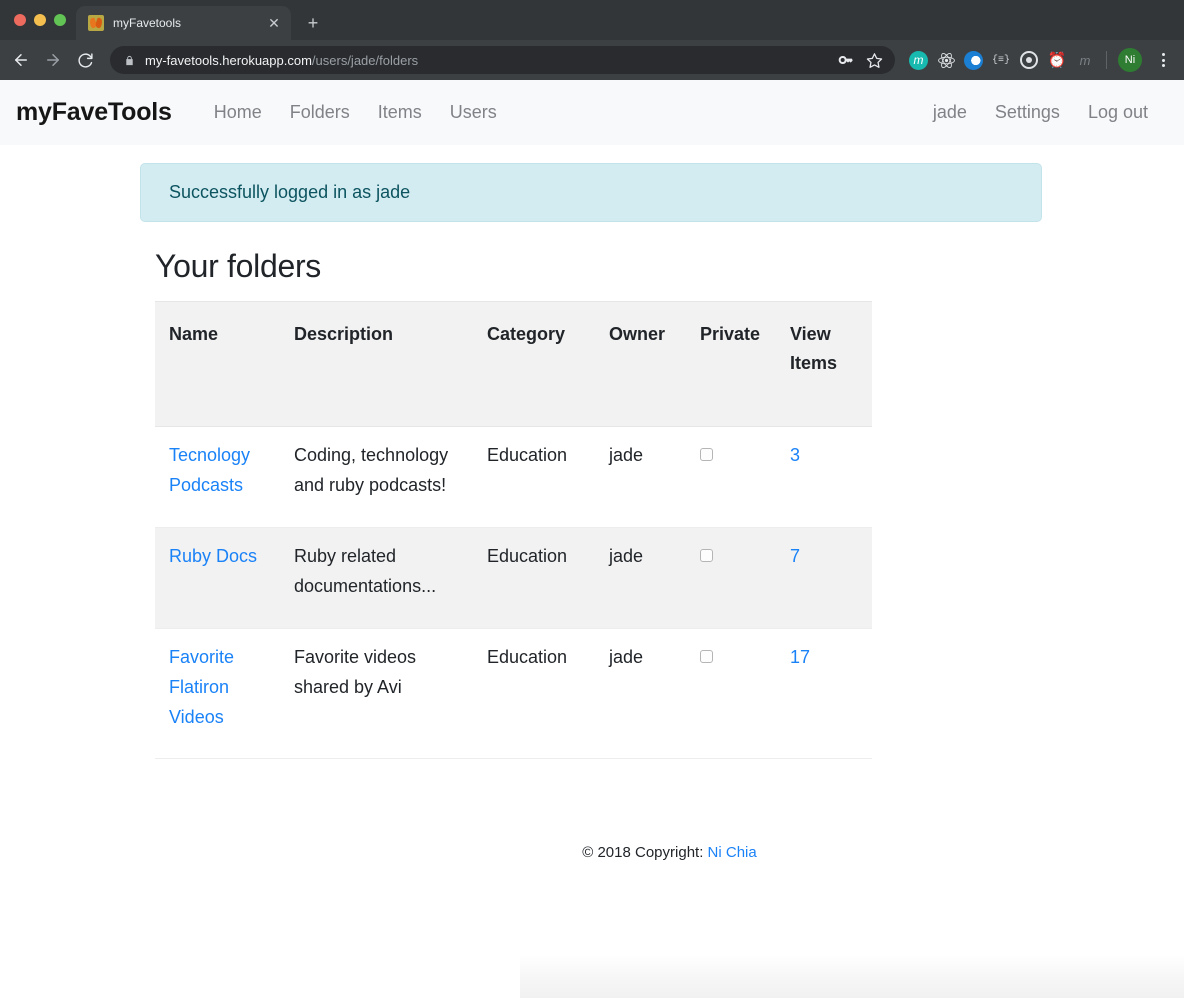 The image size is (1184, 998). I want to click on forward-button, so click(53, 60).